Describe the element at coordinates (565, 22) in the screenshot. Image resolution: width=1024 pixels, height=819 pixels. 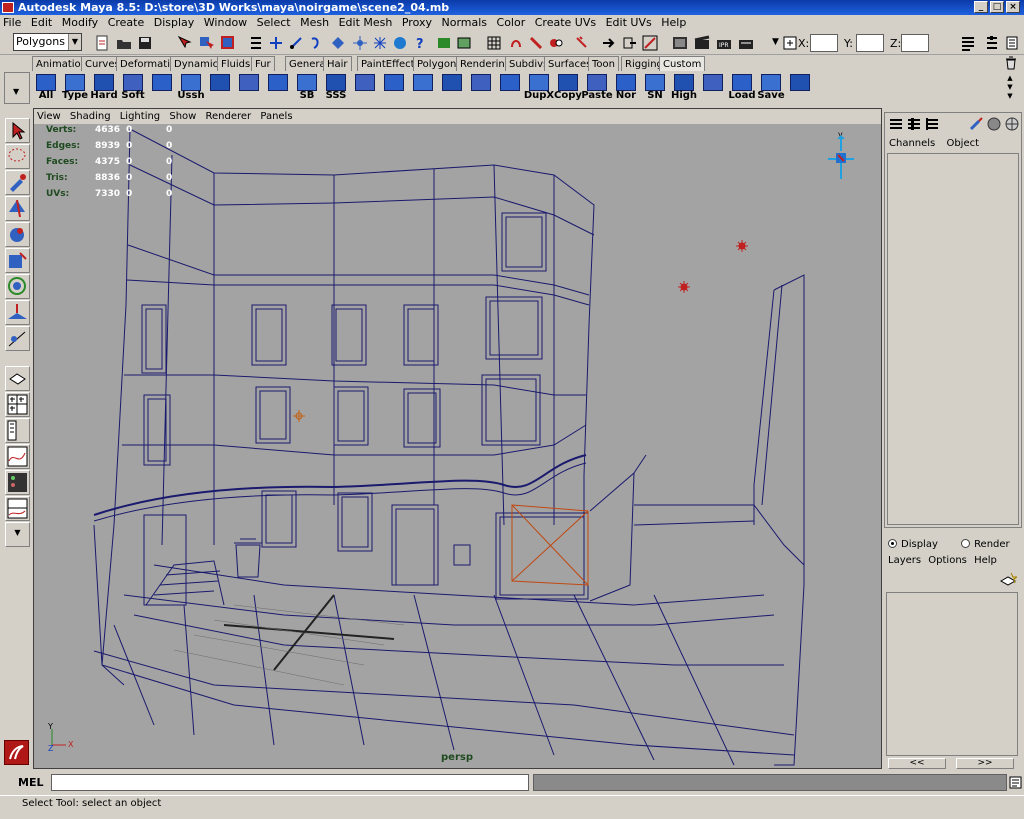
I see `menu-create-uvs: Create UVs` at that location.